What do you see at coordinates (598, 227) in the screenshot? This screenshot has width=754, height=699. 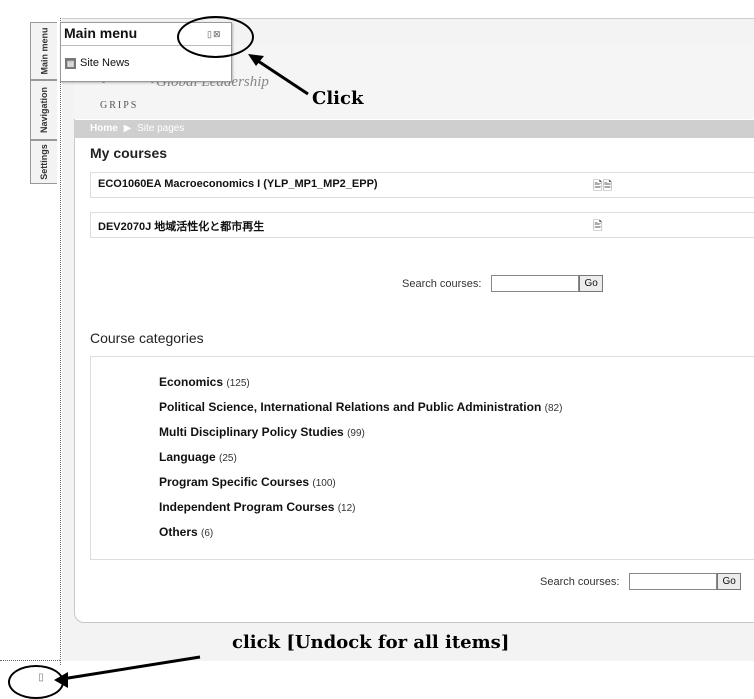 I see `course-activity-icon: 🖹` at bounding box center [598, 227].